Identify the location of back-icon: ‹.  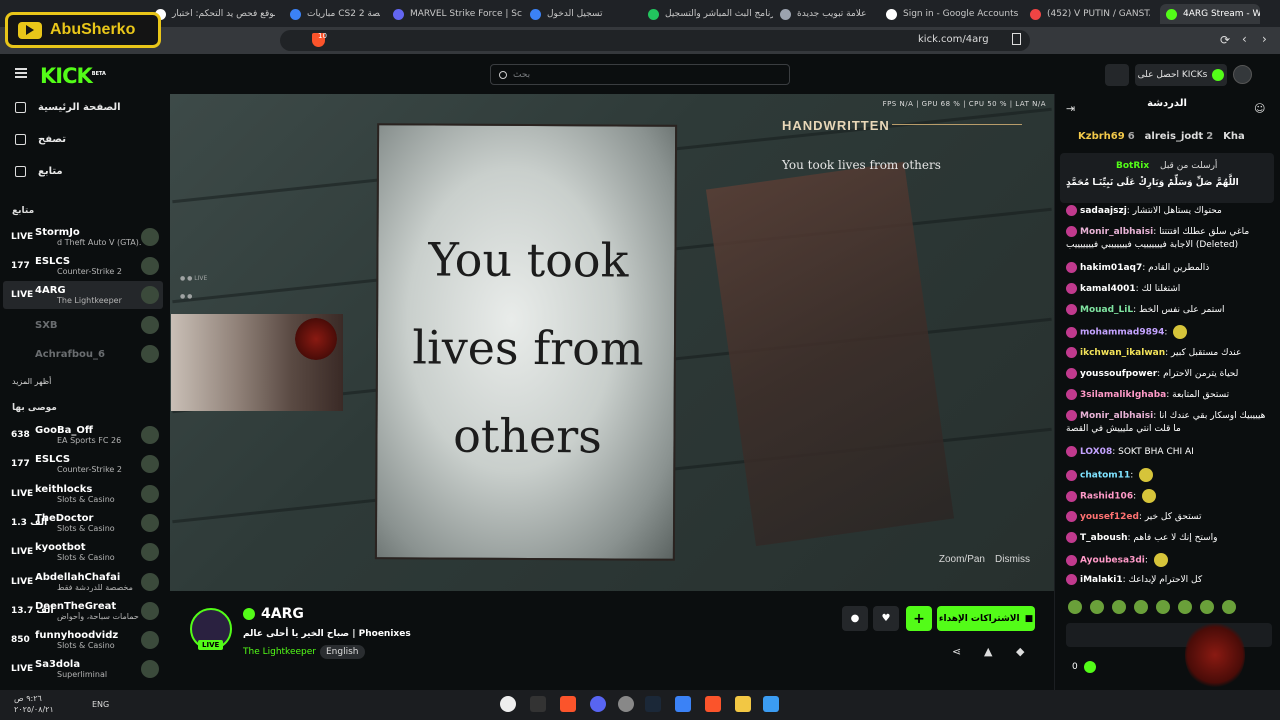
(1244, 39).